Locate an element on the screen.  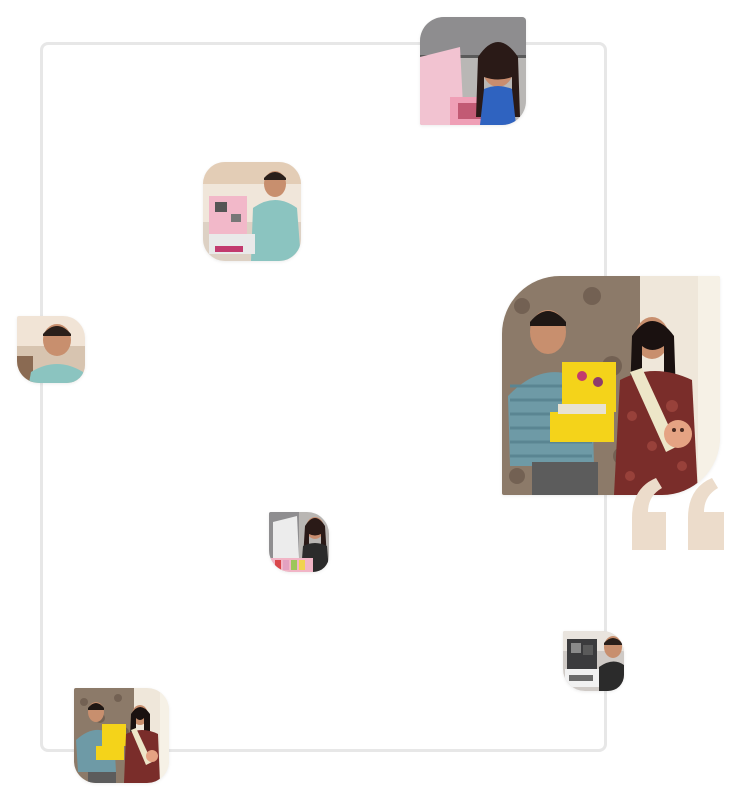
customer-photo-man-gift-box-small is located at coordinates (593, 661).